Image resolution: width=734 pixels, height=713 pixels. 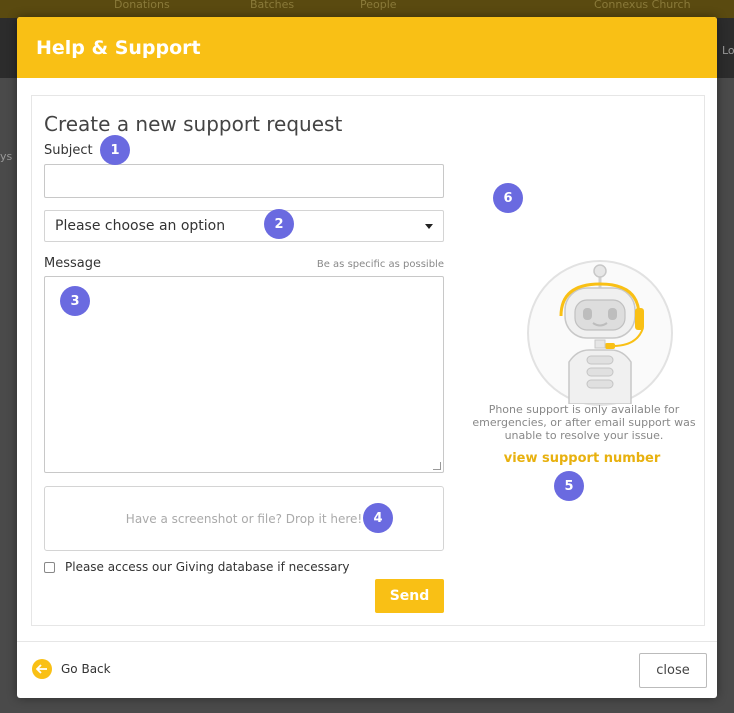 I want to click on background-topbar: Donations Batches People Connexus Church, so click(x=367, y=9).